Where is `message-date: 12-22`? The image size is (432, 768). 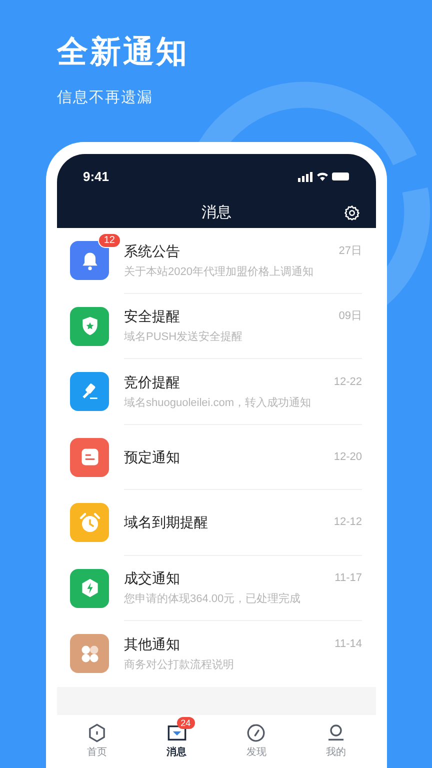
message-date: 12-22 is located at coordinates (348, 382).